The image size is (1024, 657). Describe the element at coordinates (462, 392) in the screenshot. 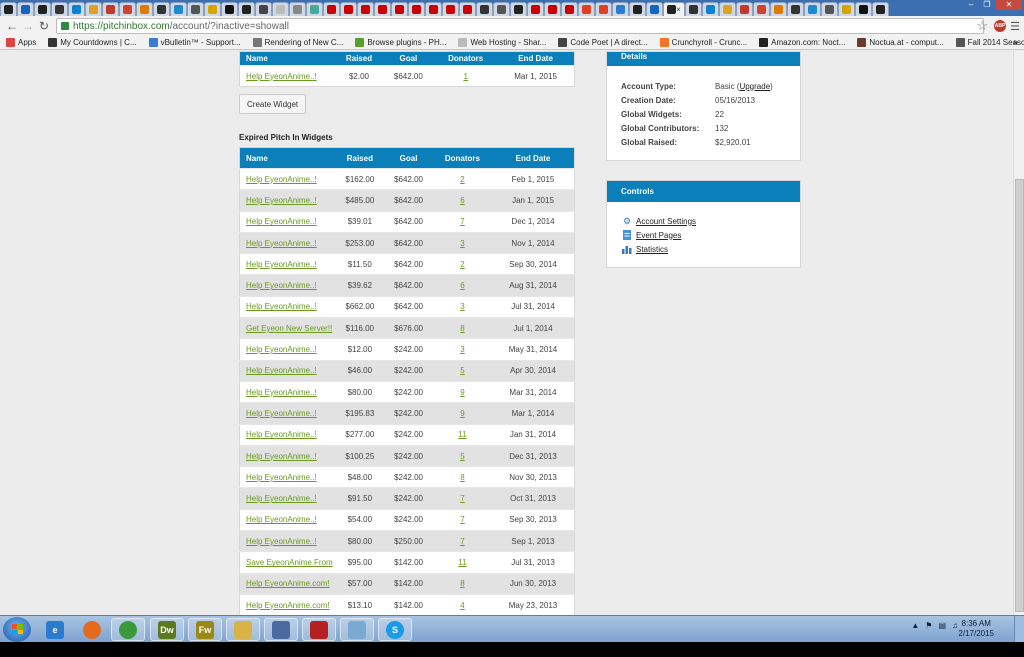

I see `donators-link: 9` at that location.